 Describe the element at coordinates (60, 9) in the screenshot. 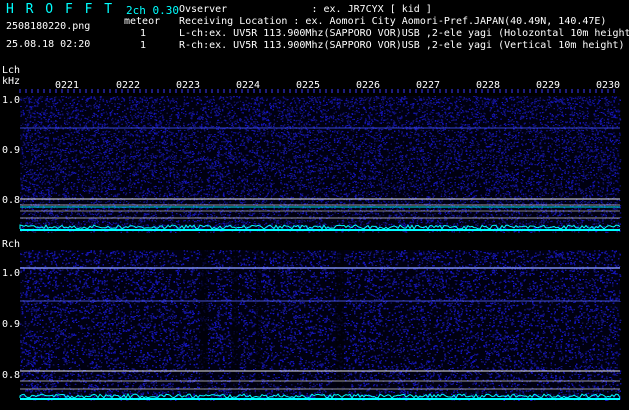

I see `brand-title: H R O F F T` at that location.